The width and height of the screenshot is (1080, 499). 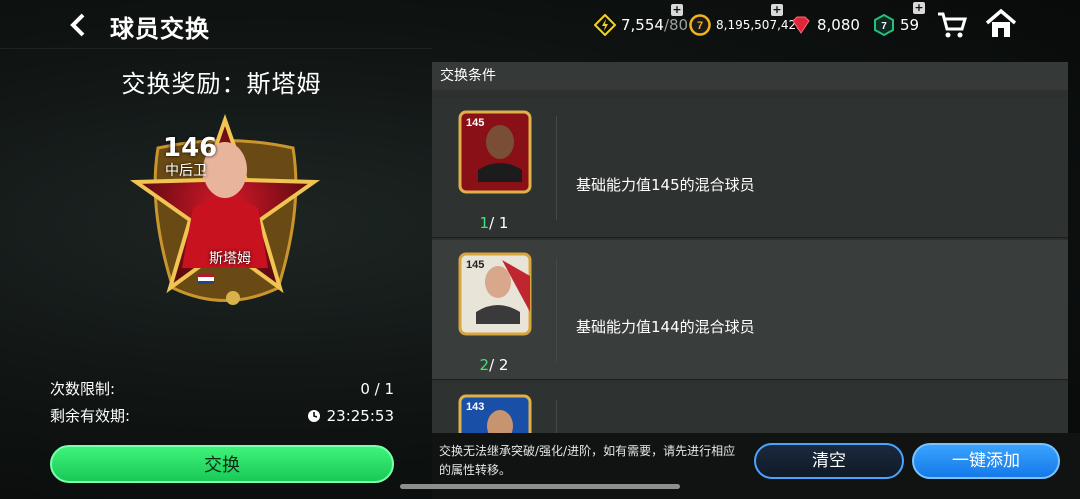 I want to click on exchange-note: 交换无法继承突破/强化/进阶，如有需要，请先进行相应的属性转移。, so click(x=587, y=460).